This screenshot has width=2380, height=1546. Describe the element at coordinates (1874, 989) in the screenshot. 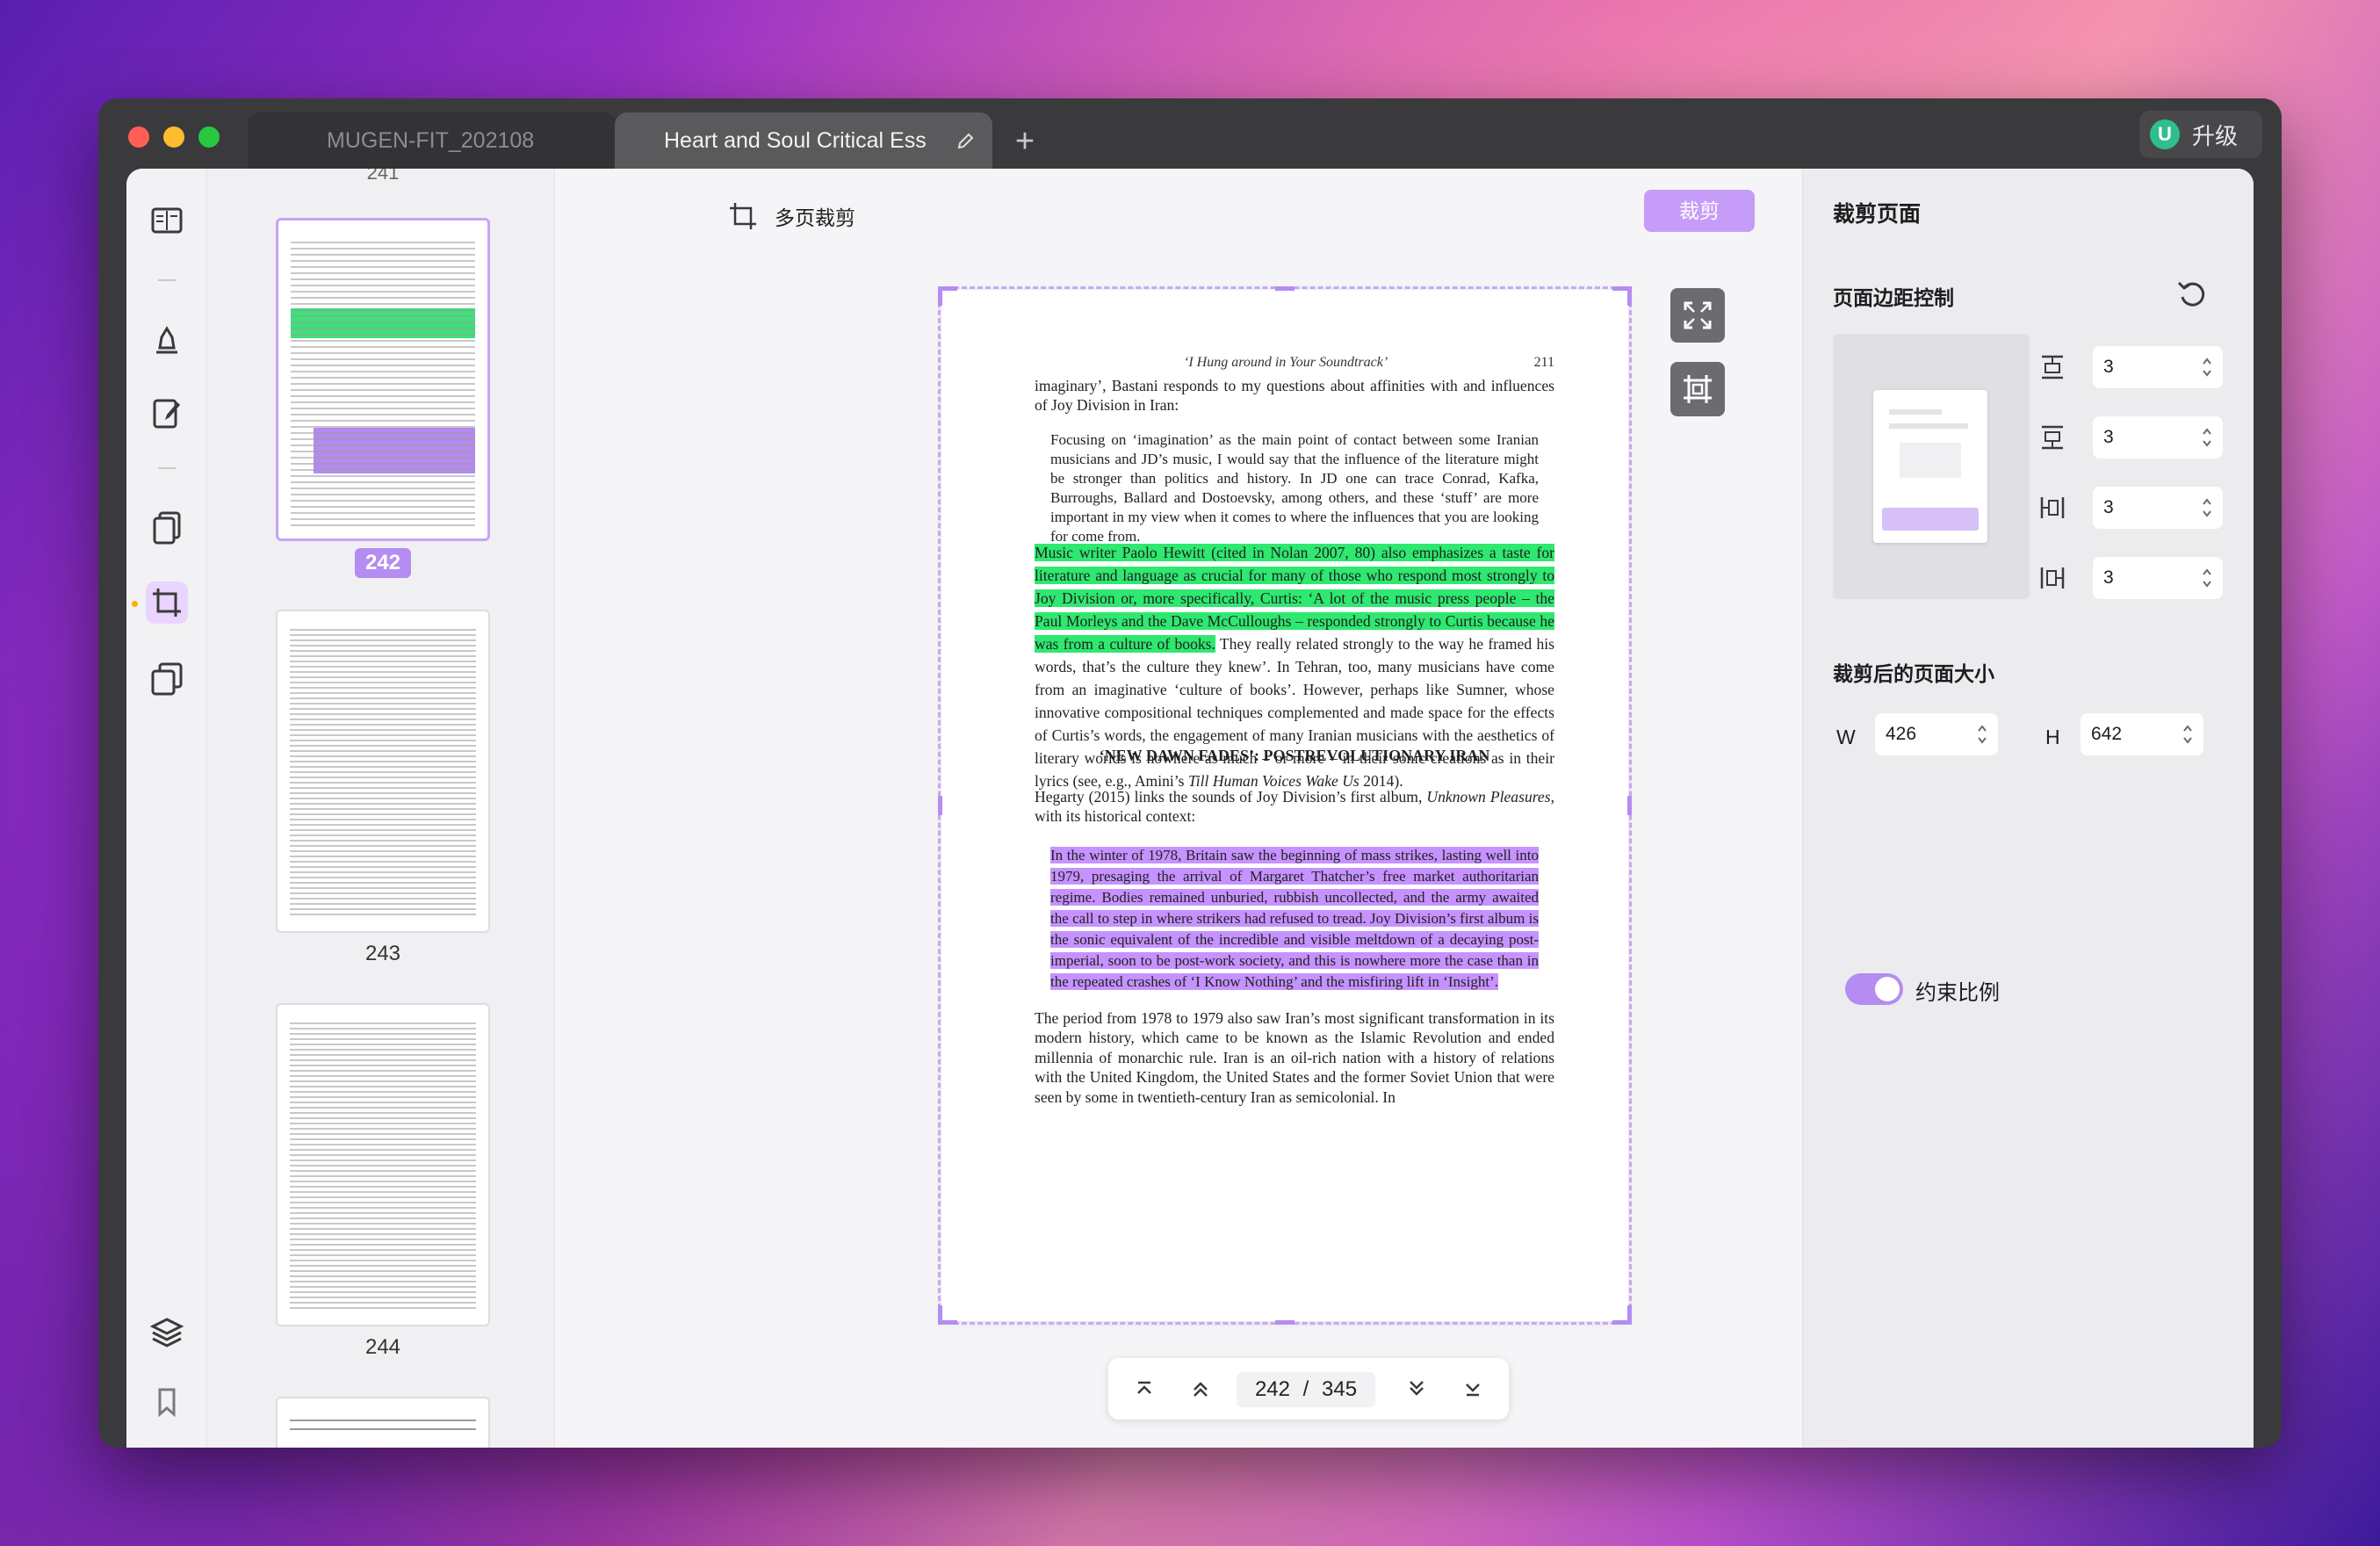

I see `constrain-proportions-toggle` at that location.